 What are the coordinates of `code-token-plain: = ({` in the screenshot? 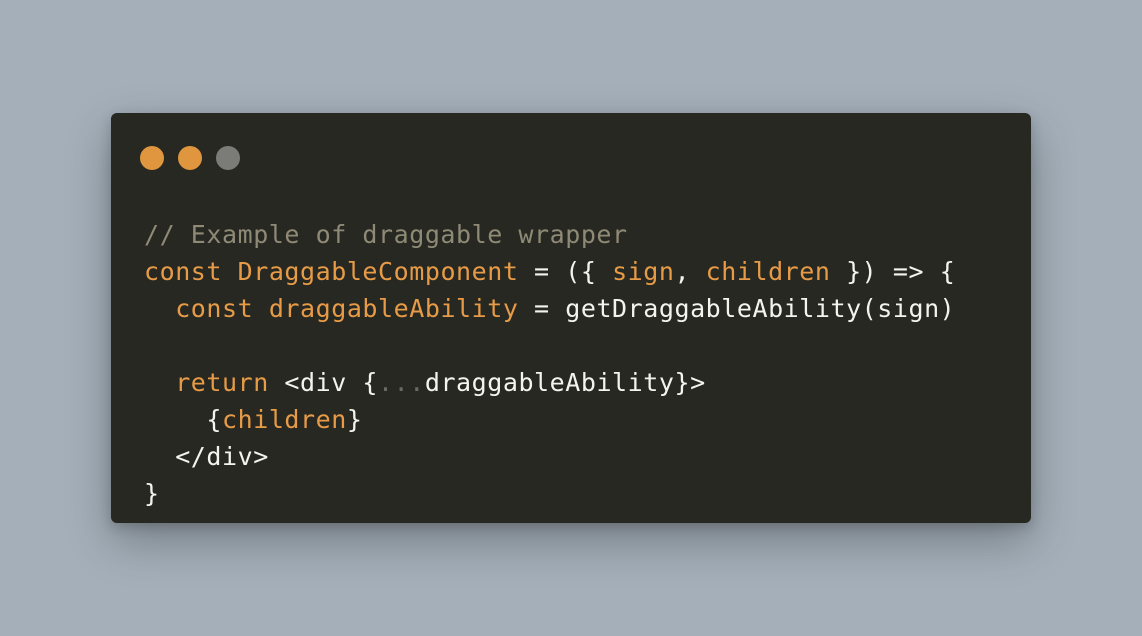 It's located at (565, 271).